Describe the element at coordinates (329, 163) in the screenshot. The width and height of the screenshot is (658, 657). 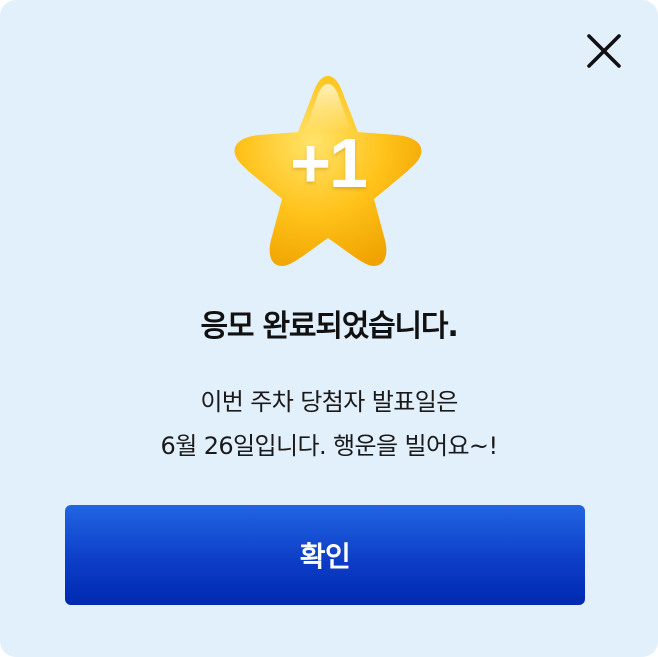
I see `star-badge-label: +1` at that location.